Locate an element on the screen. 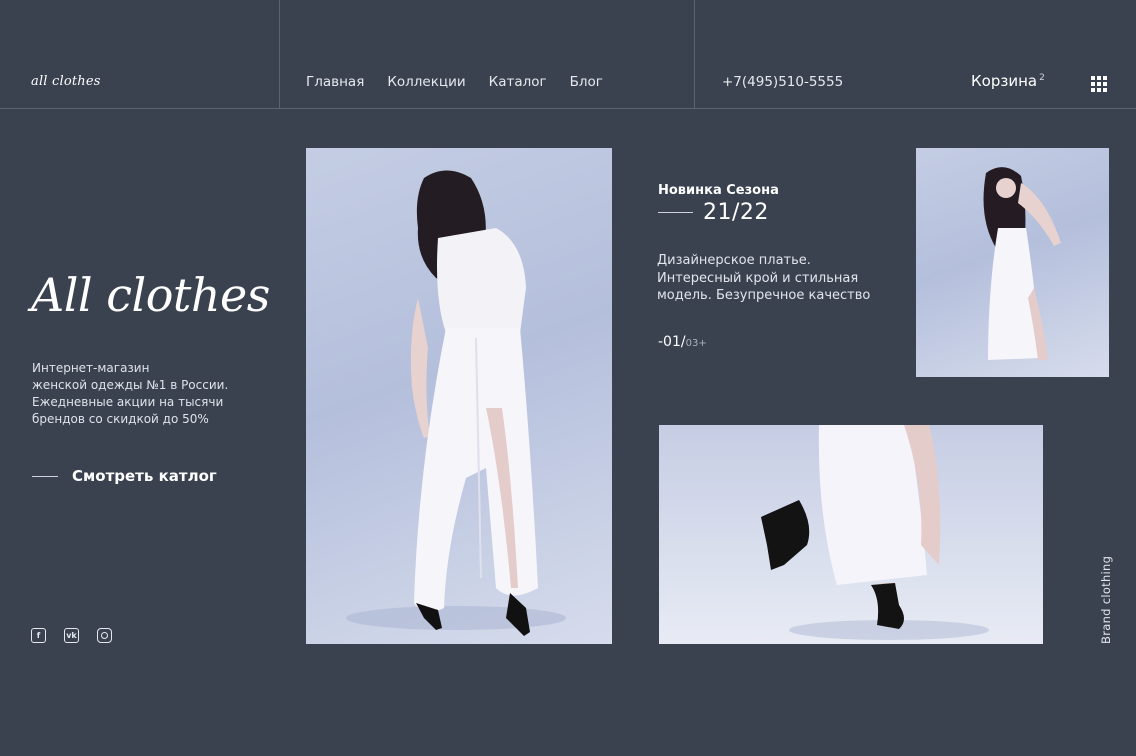 This screenshot has width=1136, height=756. secondary-product-photo is located at coordinates (1012, 262).